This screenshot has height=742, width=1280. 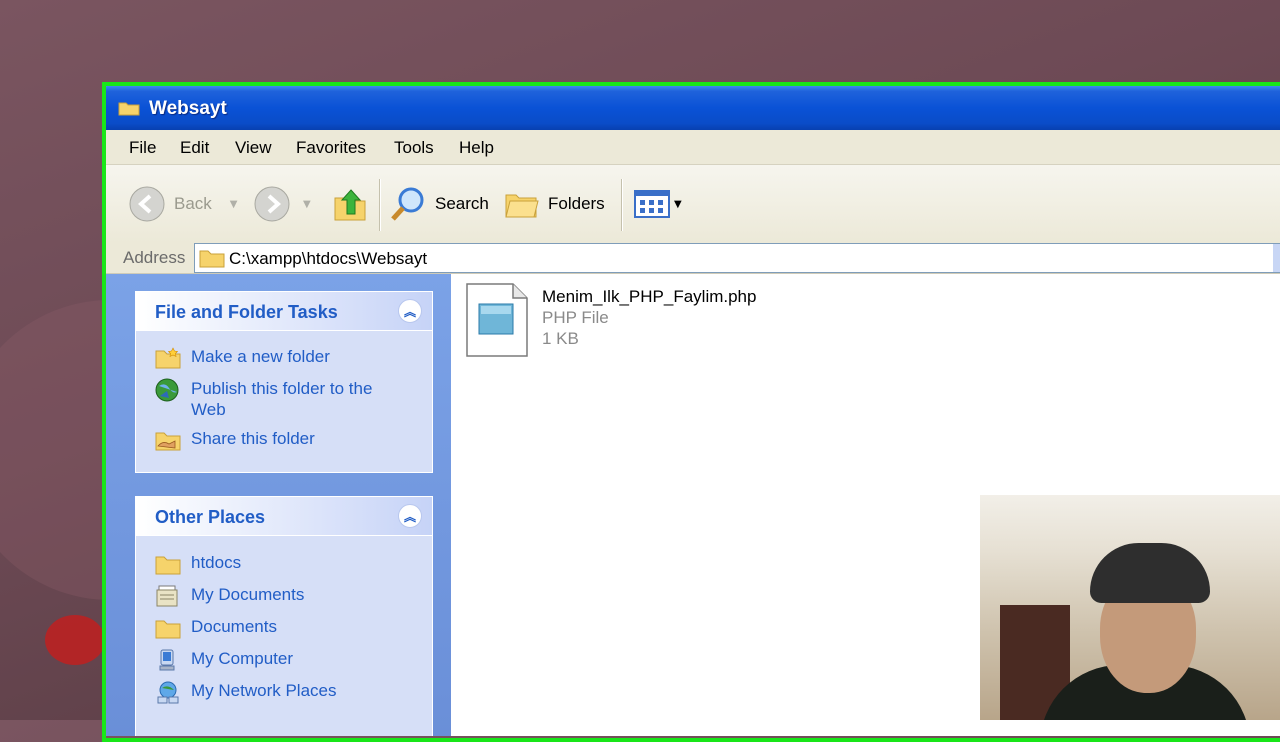 I want to click on back-label: Back, so click(x=193, y=203).